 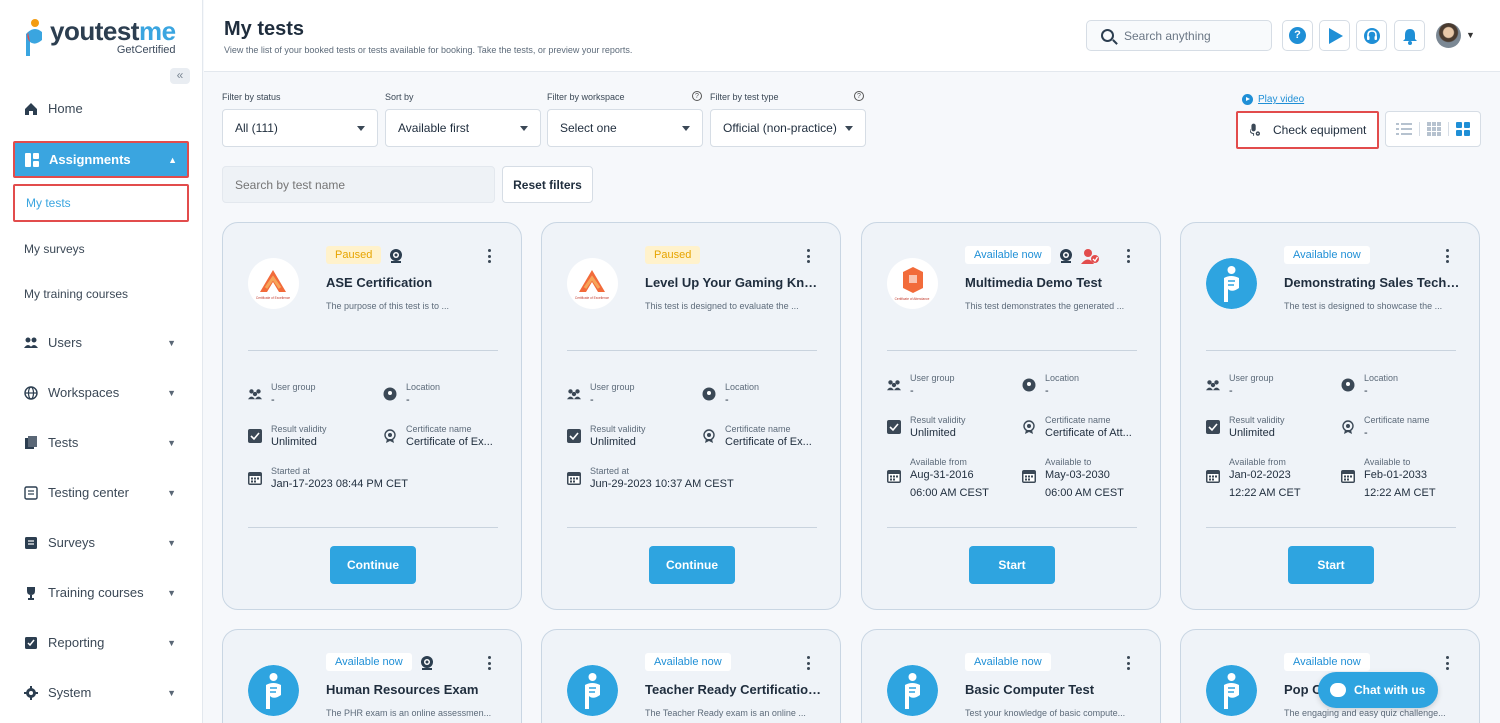 I want to click on checkbox-icon, so click(x=255, y=436).